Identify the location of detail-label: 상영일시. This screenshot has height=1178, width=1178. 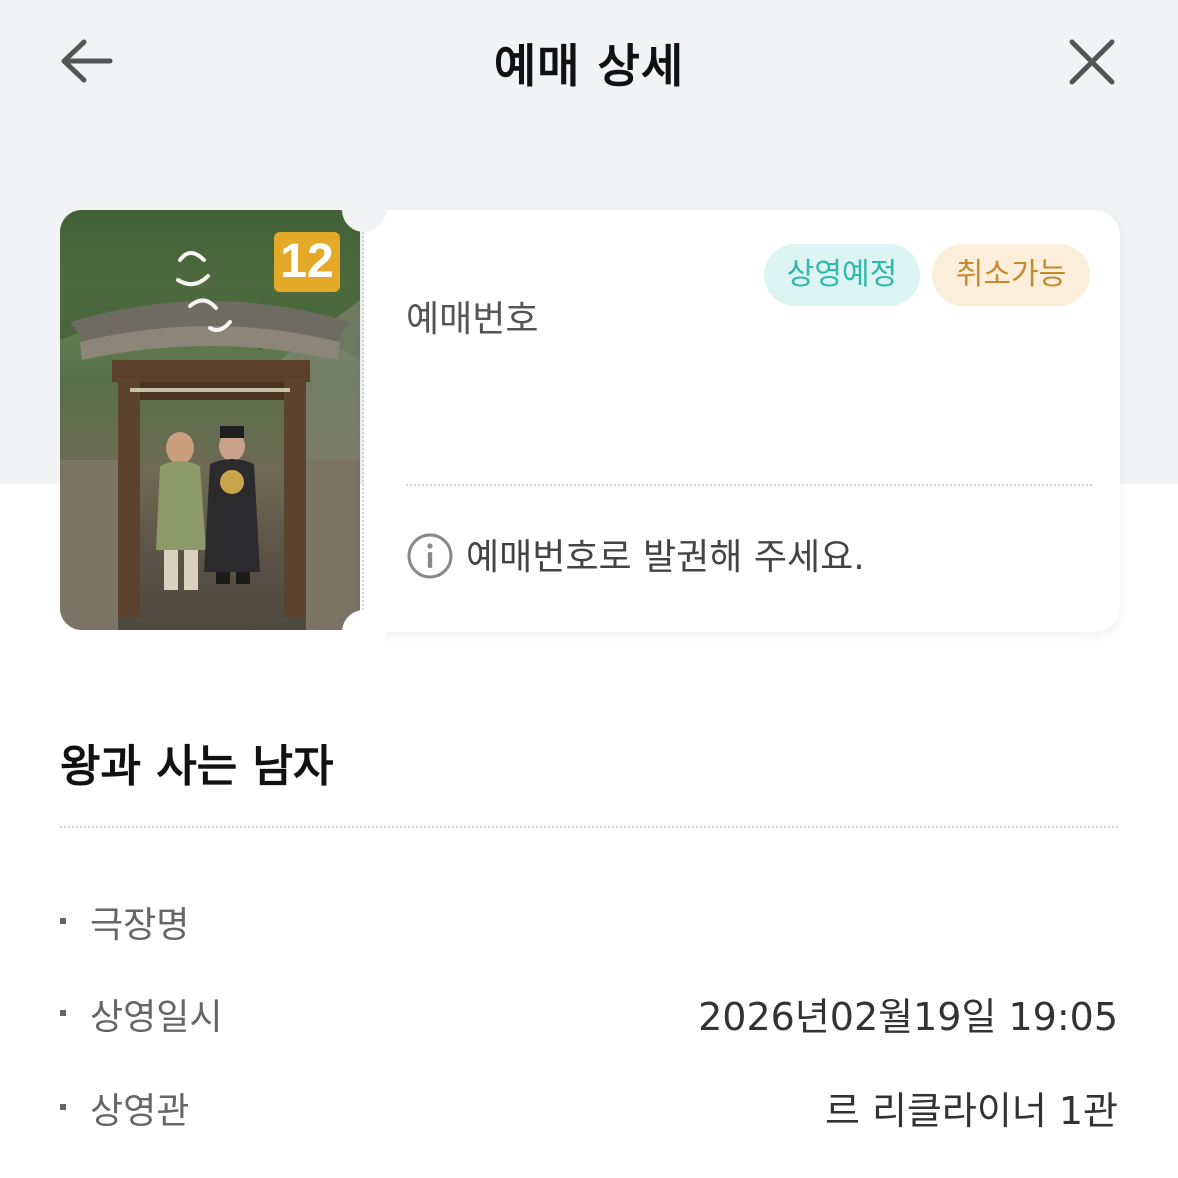
(156, 1017).